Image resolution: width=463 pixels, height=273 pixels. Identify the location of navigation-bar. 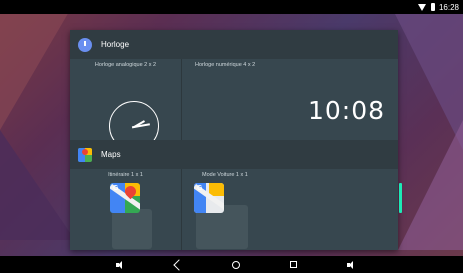
(231, 264).